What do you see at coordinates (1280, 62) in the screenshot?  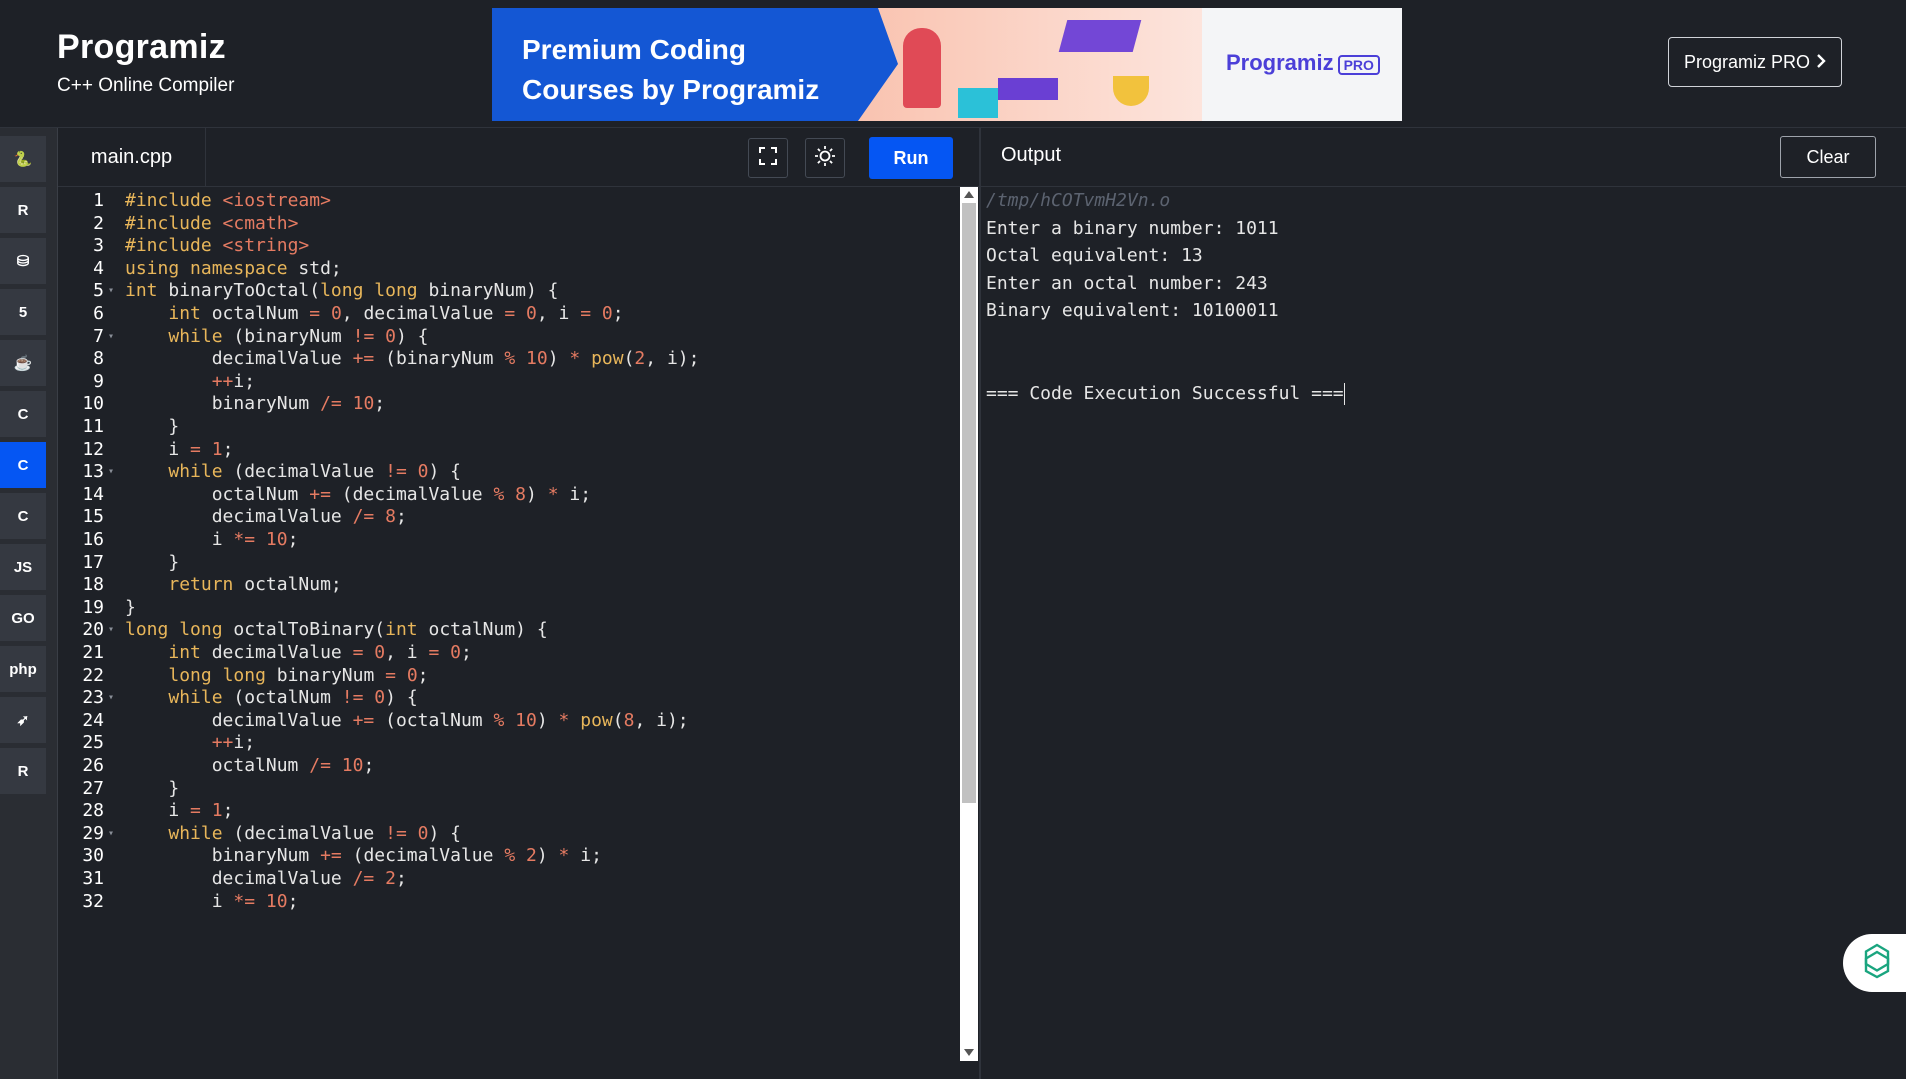 I see `banner-logo-text: Programiz` at bounding box center [1280, 62].